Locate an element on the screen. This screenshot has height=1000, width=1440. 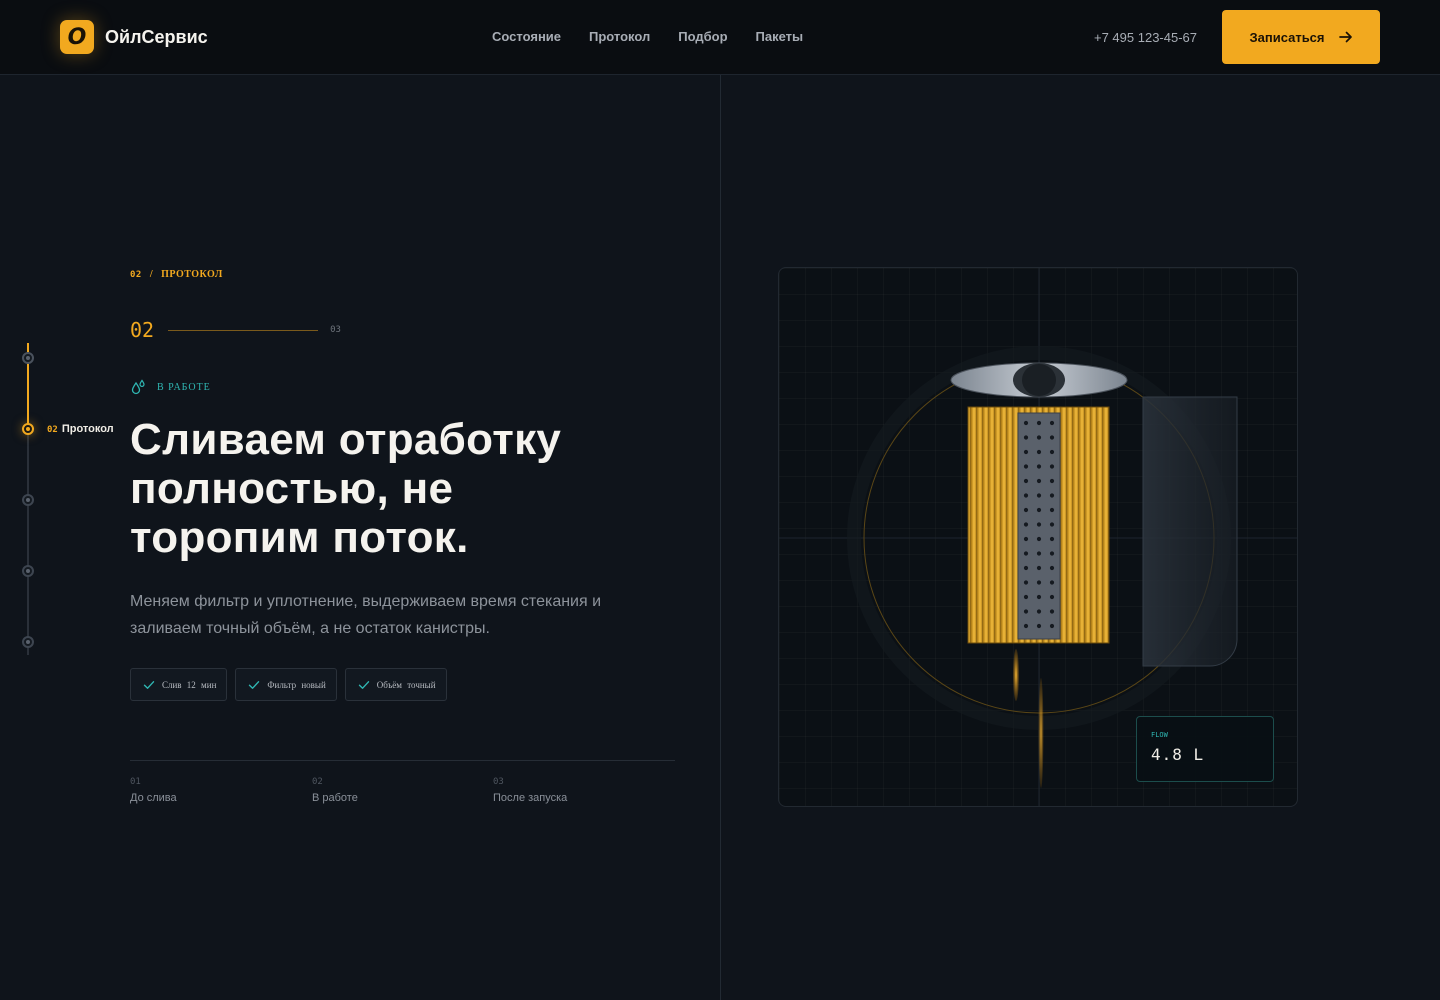
flow-key: FLOW is located at coordinates (1159, 735).